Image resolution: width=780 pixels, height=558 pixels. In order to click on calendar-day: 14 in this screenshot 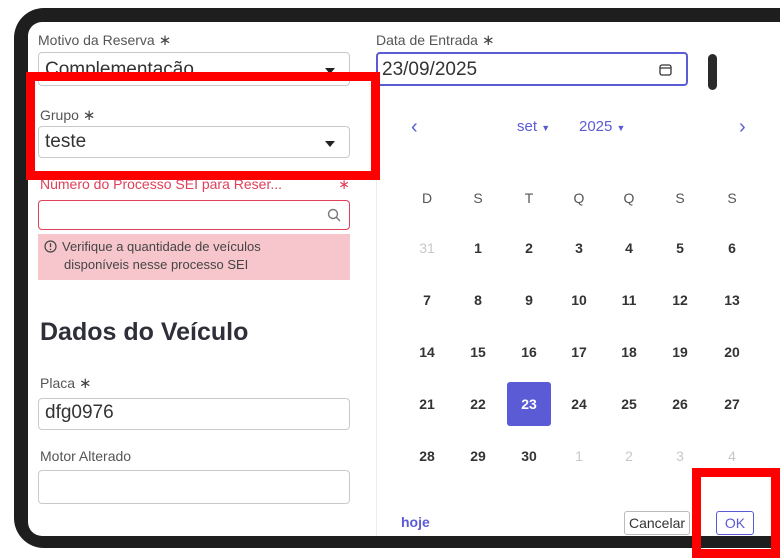, I will do `click(427, 352)`.